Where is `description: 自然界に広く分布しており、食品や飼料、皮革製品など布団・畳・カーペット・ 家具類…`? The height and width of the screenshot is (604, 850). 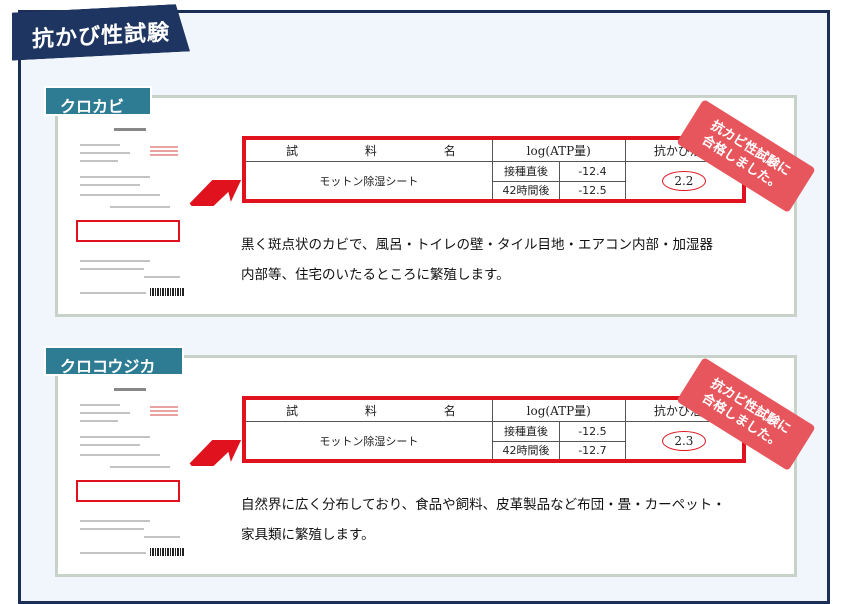
description: 自然界に広く分布しており、食品や飼料、皮革製品など布団・畳・カーペット・ 家具類… is located at coordinates (483, 520).